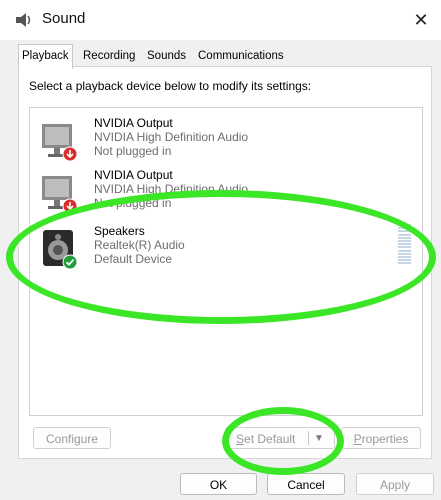  I want to click on chevron-down-icon: ▼, so click(319, 439).